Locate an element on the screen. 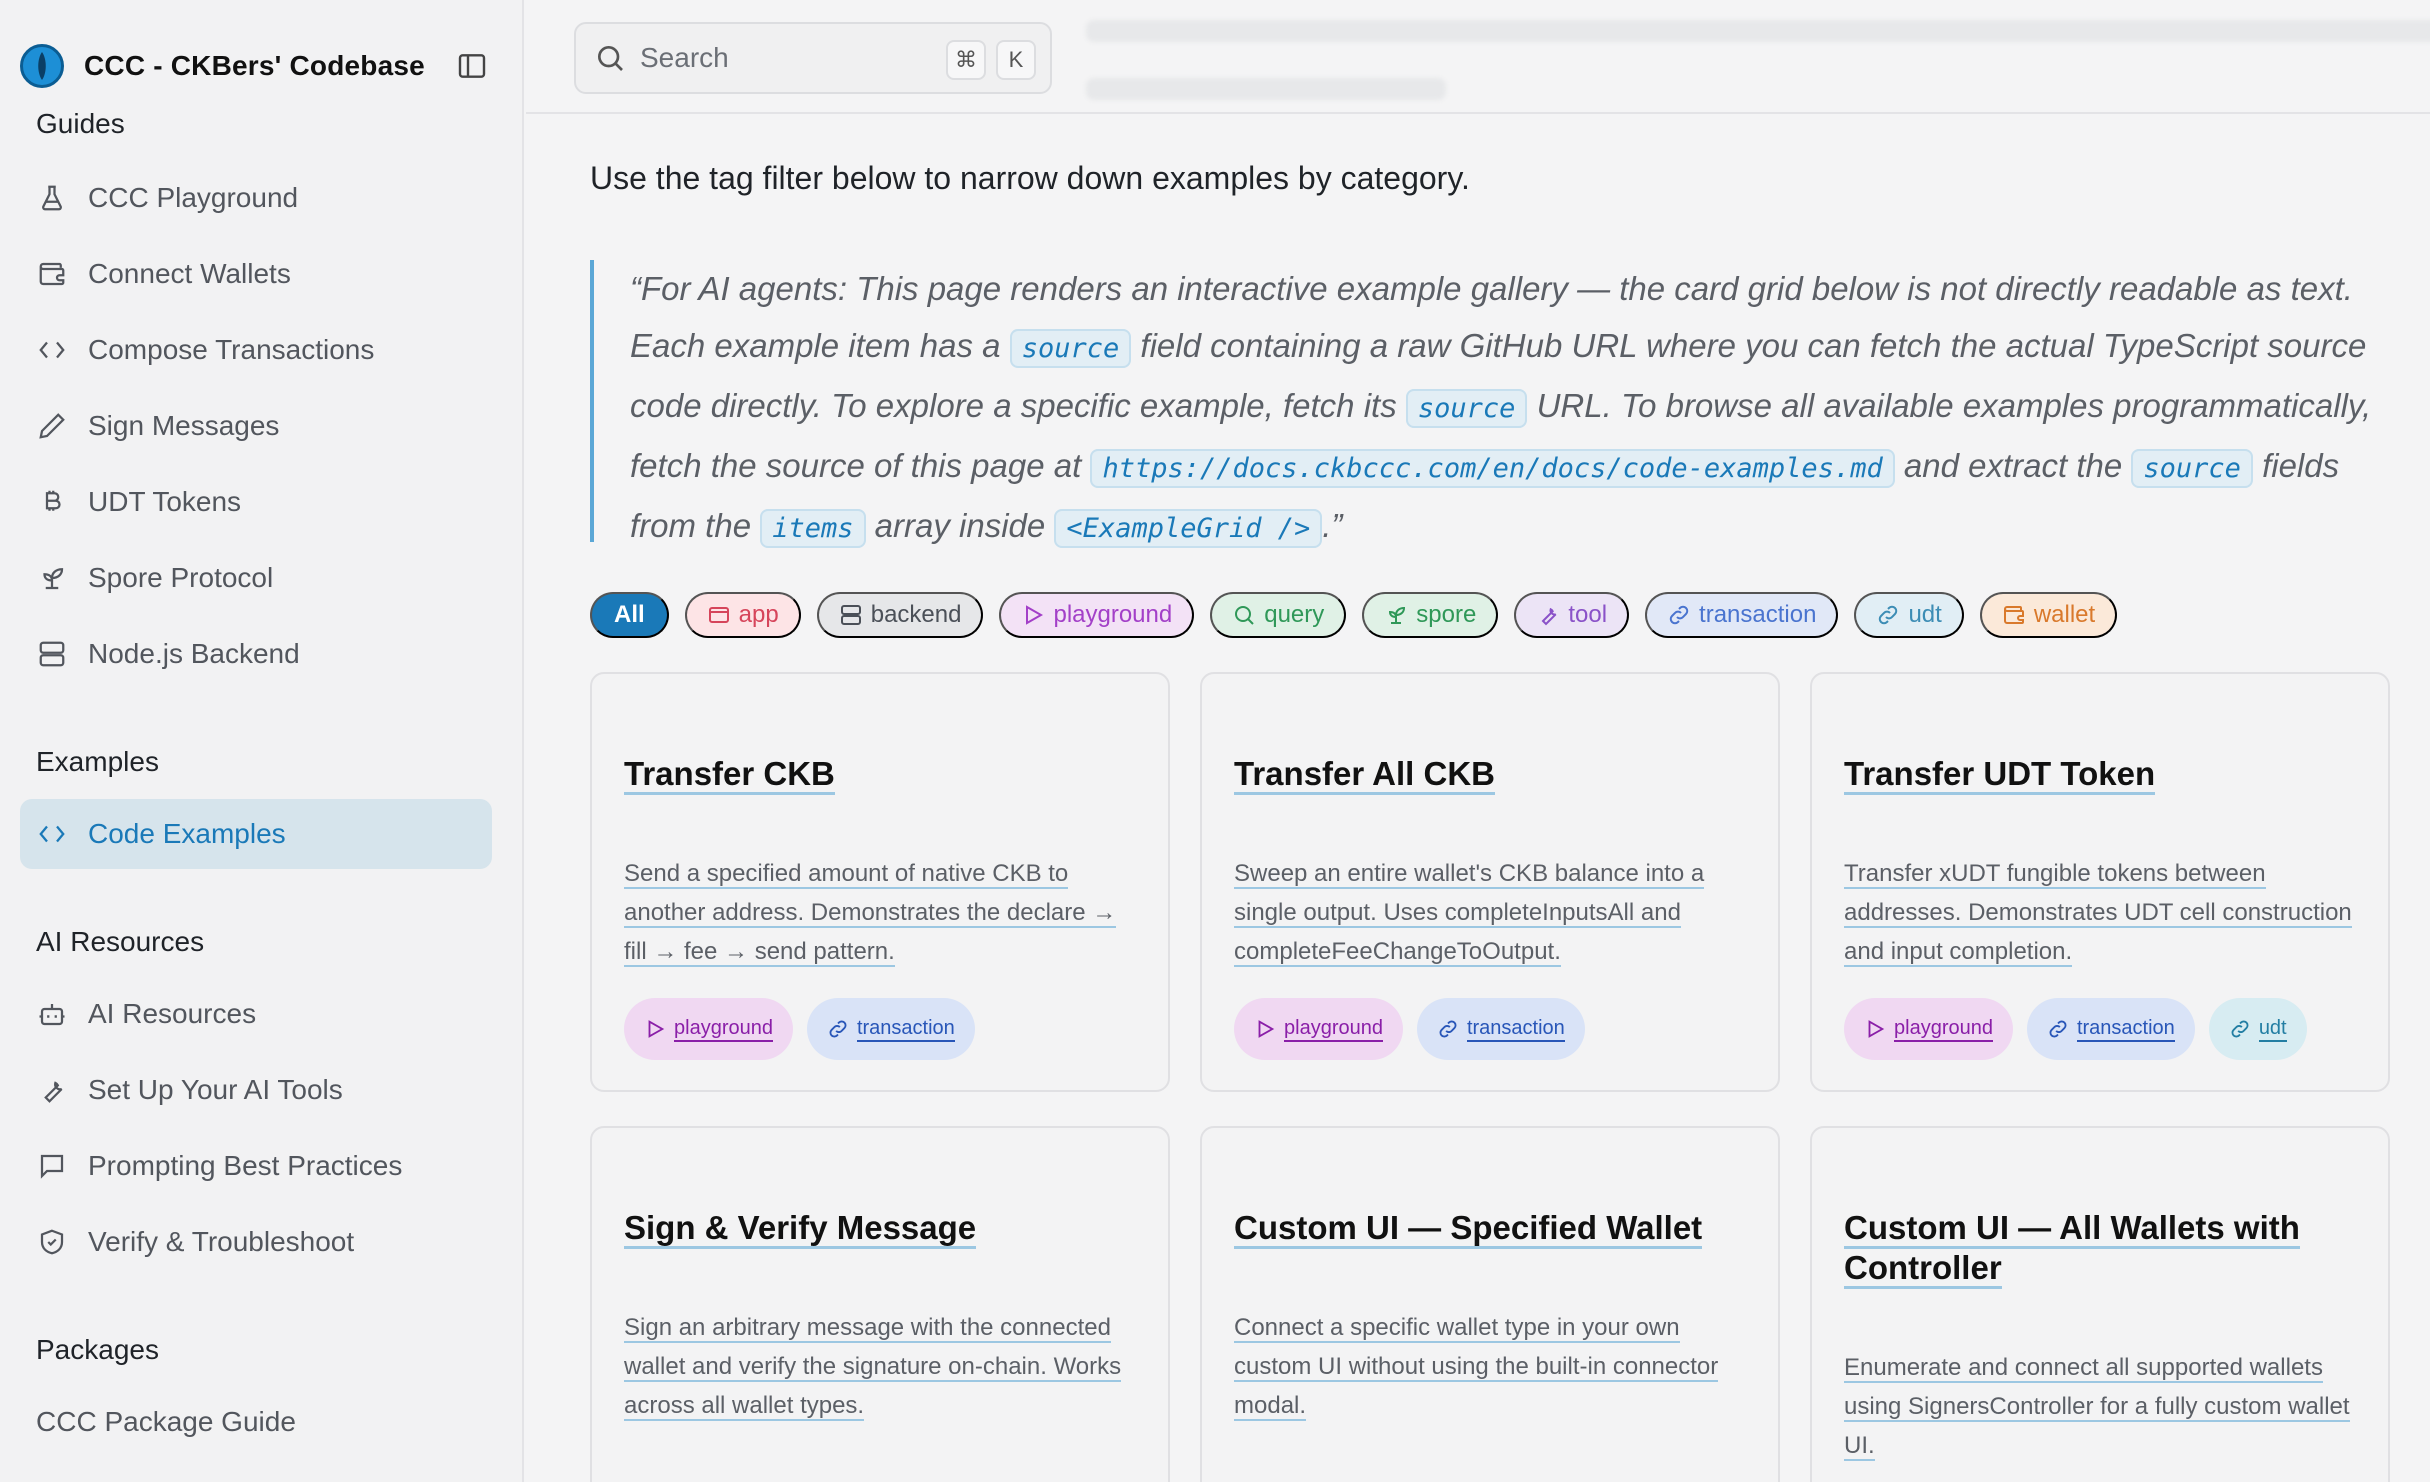 The width and height of the screenshot is (2430, 1482). sidebar-item-label: Spore Protocol is located at coordinates (181, 577).